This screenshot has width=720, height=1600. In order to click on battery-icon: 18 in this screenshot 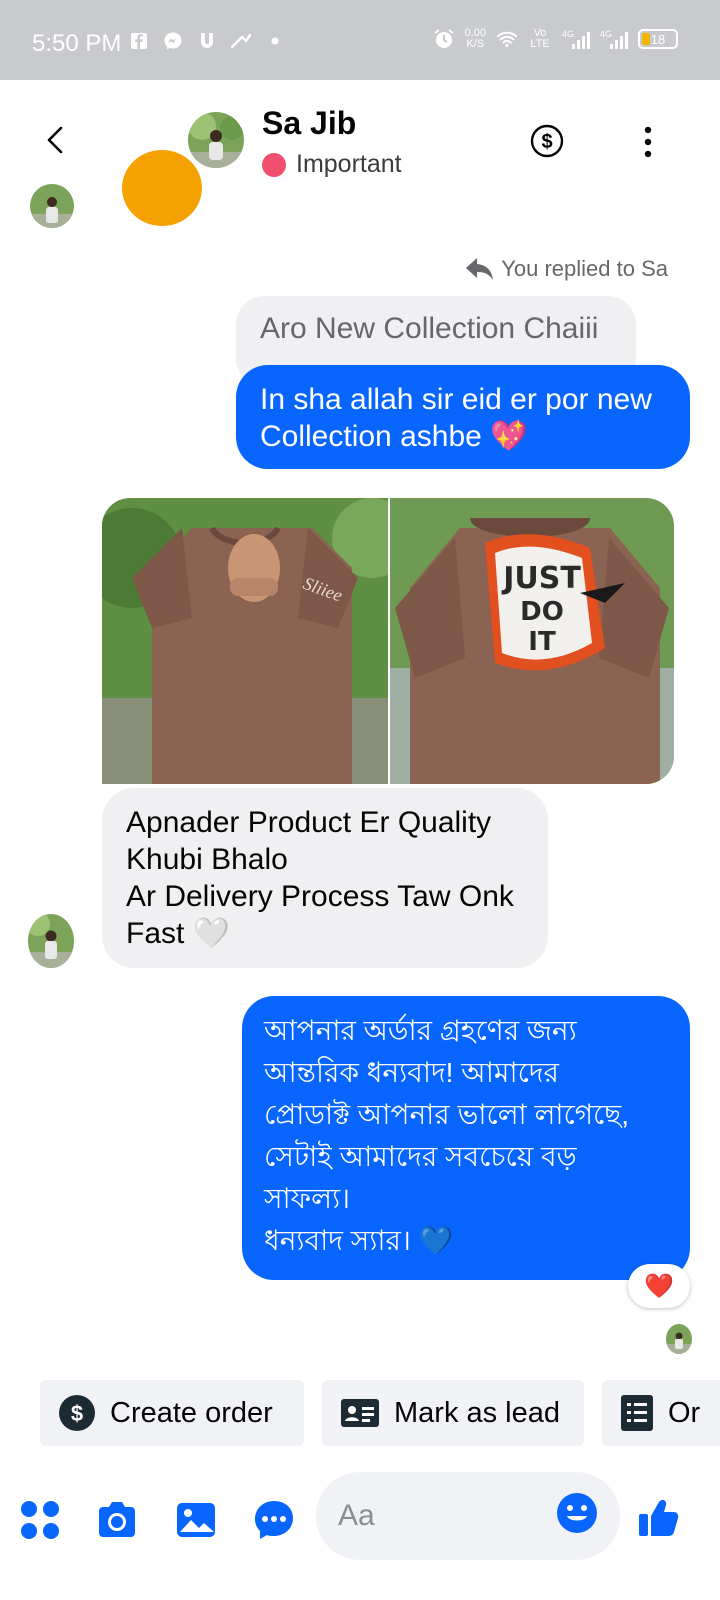, I will do `click(658, 39)`.